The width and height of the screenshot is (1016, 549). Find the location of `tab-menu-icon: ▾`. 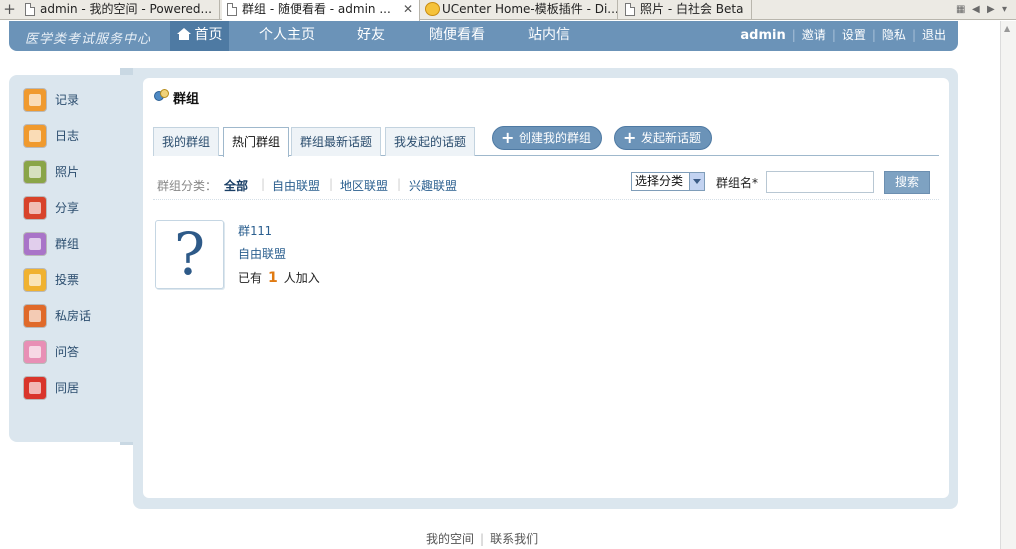

tab-menu-icon: ▾ is located at coordinates (1004, 9).